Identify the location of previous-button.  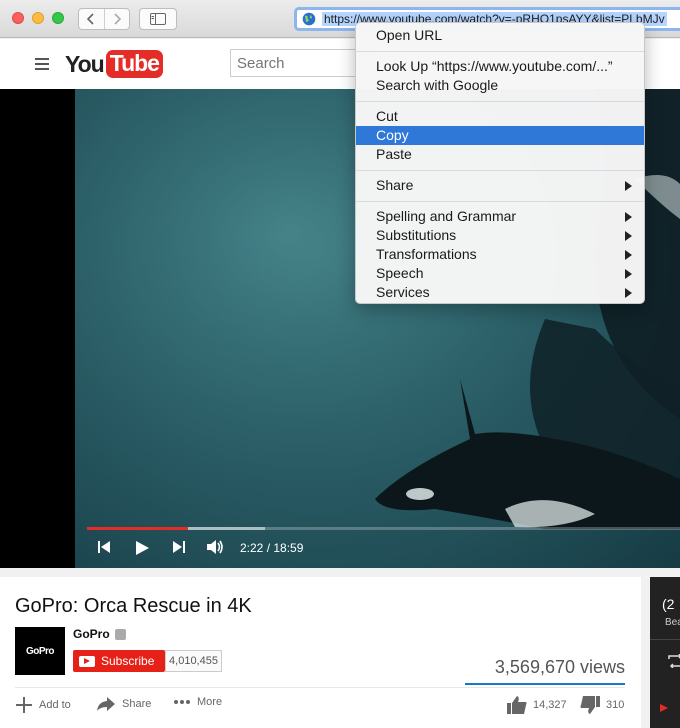
(104, 547).